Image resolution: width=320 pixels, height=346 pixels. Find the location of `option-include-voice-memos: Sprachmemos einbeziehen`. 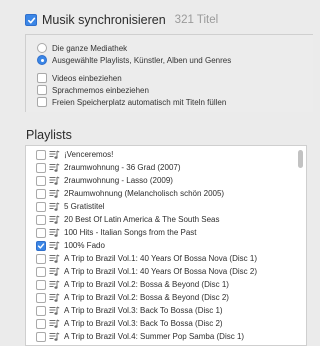

option-include-voice-memos: Sprachmemos einbeziehen is located at coordinates (93, 90).